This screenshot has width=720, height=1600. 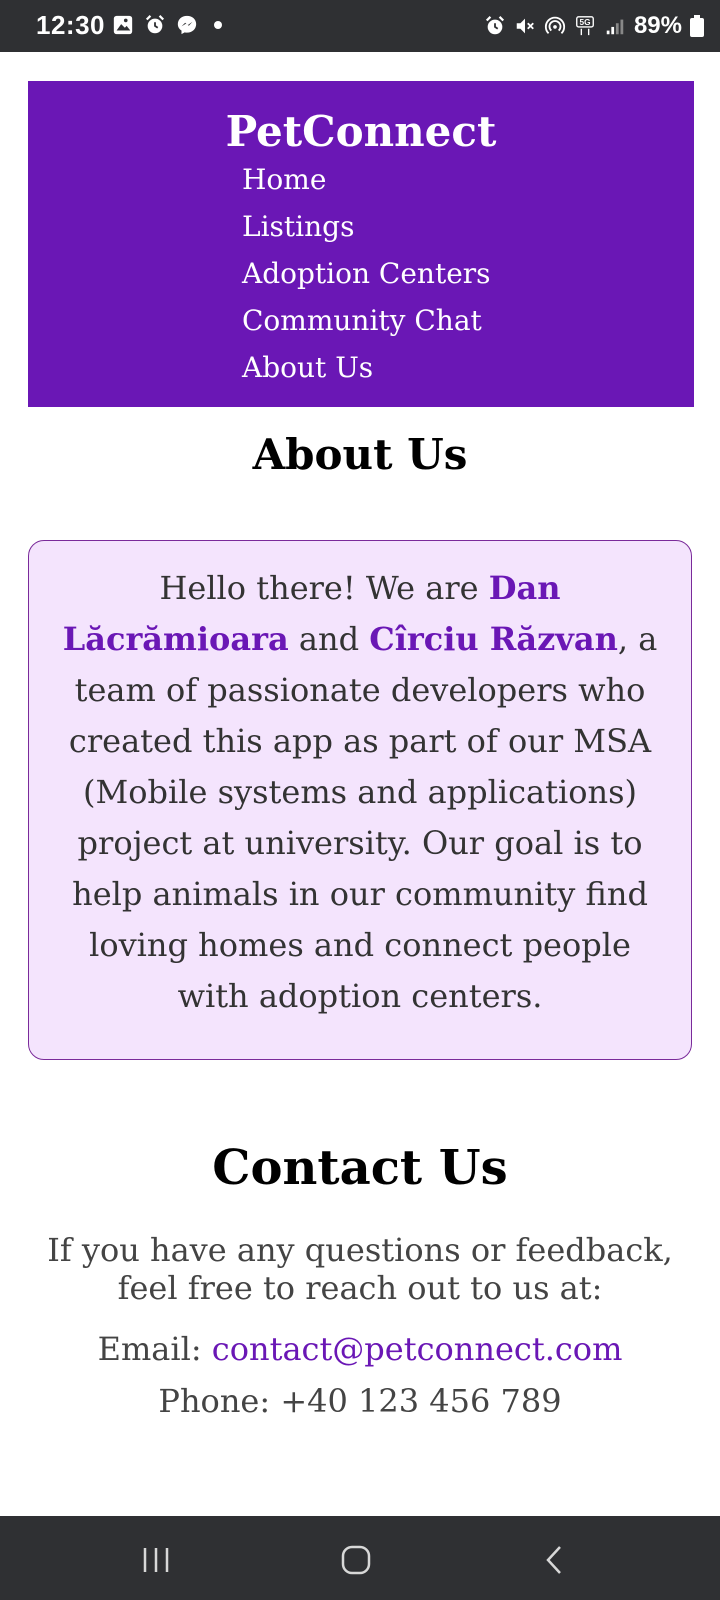 I want to click on nav-item-home: Home, so click(x=366, y=179).